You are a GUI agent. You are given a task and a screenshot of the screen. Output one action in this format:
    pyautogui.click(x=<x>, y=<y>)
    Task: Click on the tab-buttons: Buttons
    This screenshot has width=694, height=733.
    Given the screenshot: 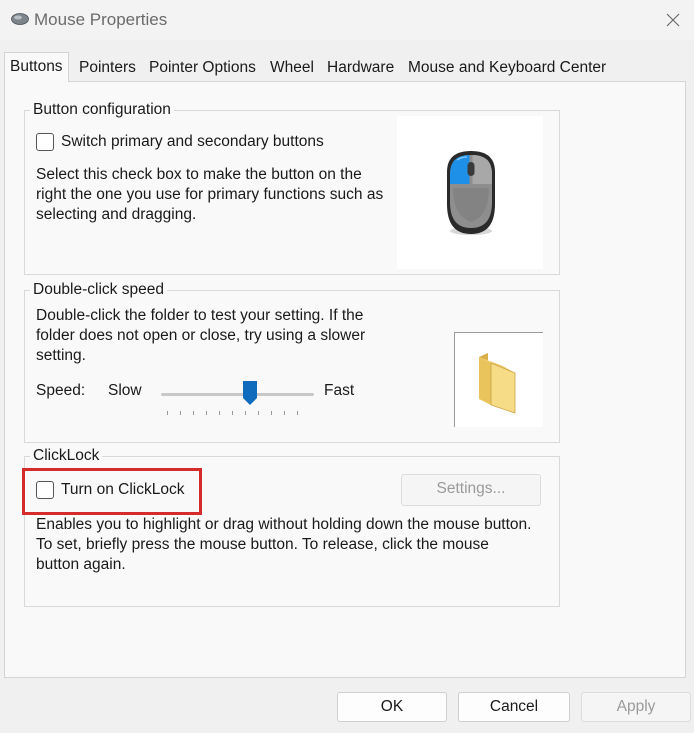 What is the action you would take?
    pyautogui.click(x=36, y=67)
    